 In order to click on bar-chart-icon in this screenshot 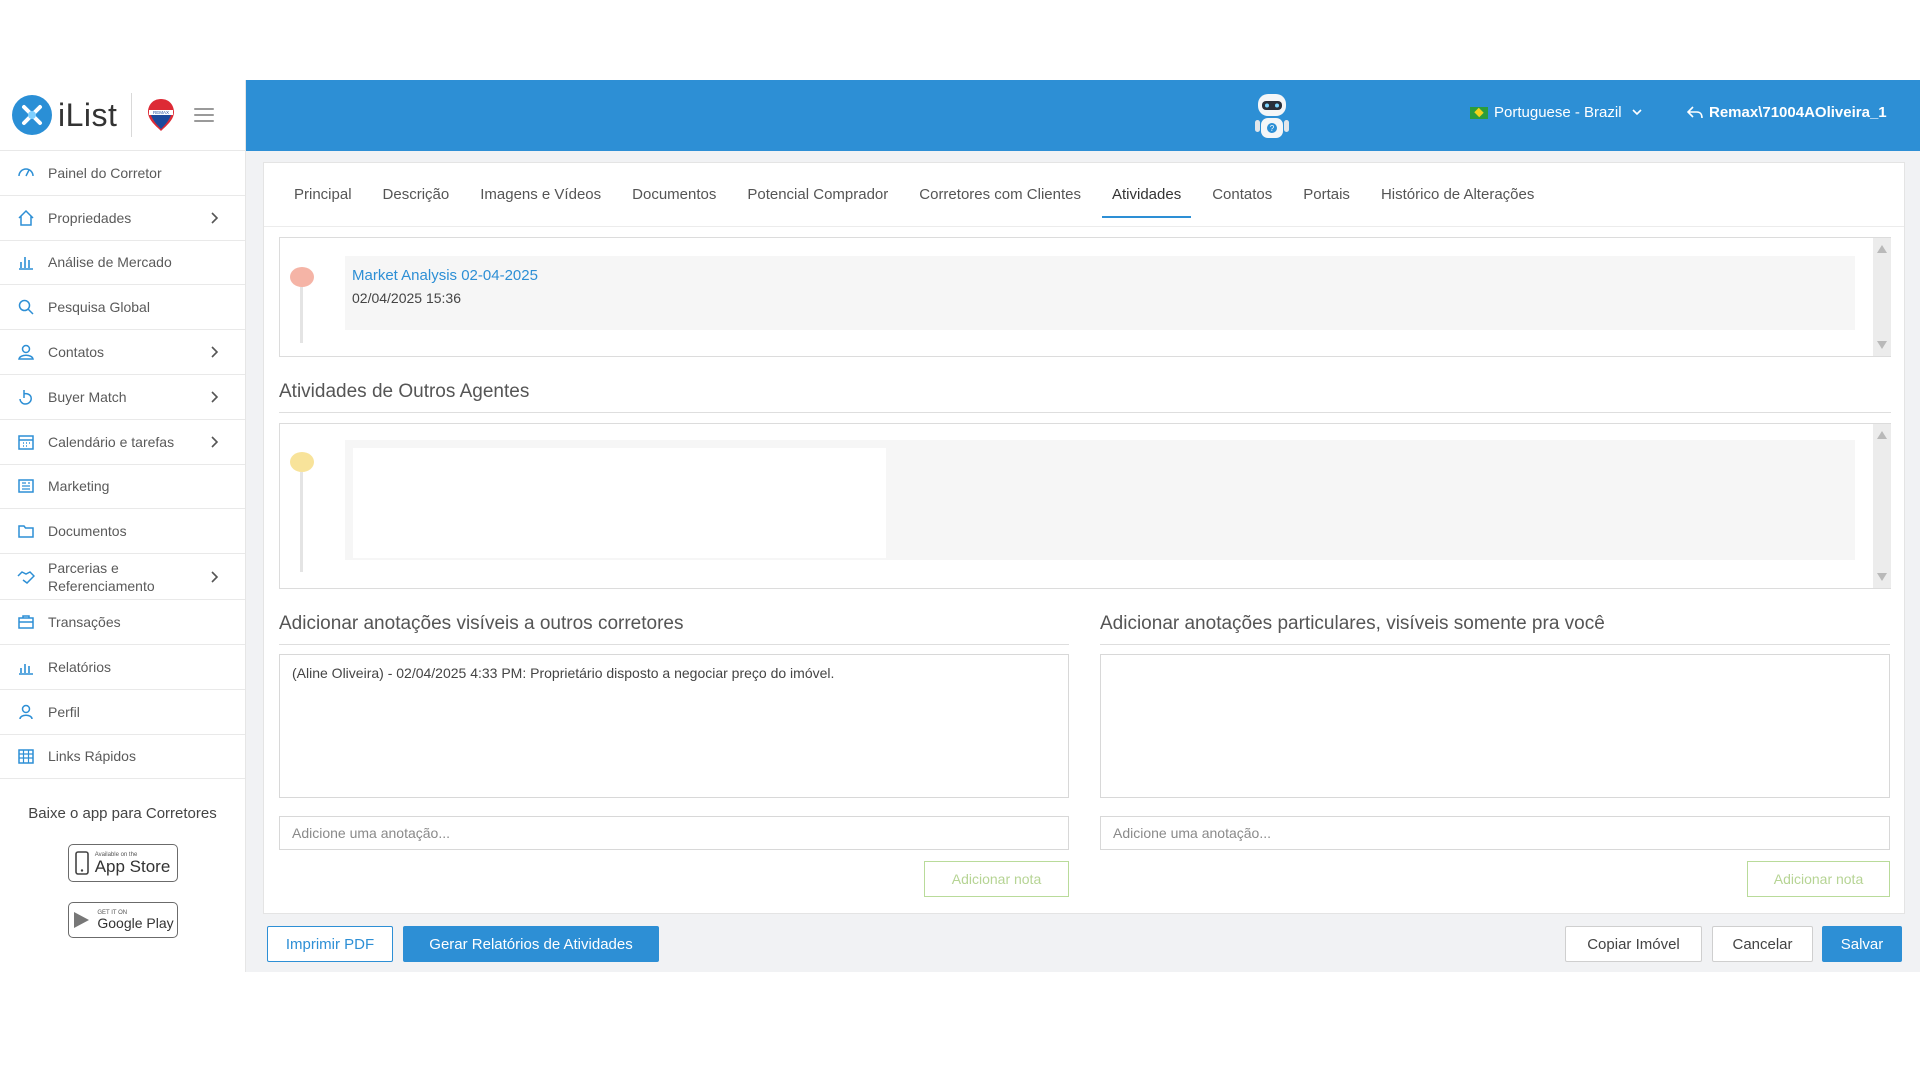, I will do `click(26, 262)`.